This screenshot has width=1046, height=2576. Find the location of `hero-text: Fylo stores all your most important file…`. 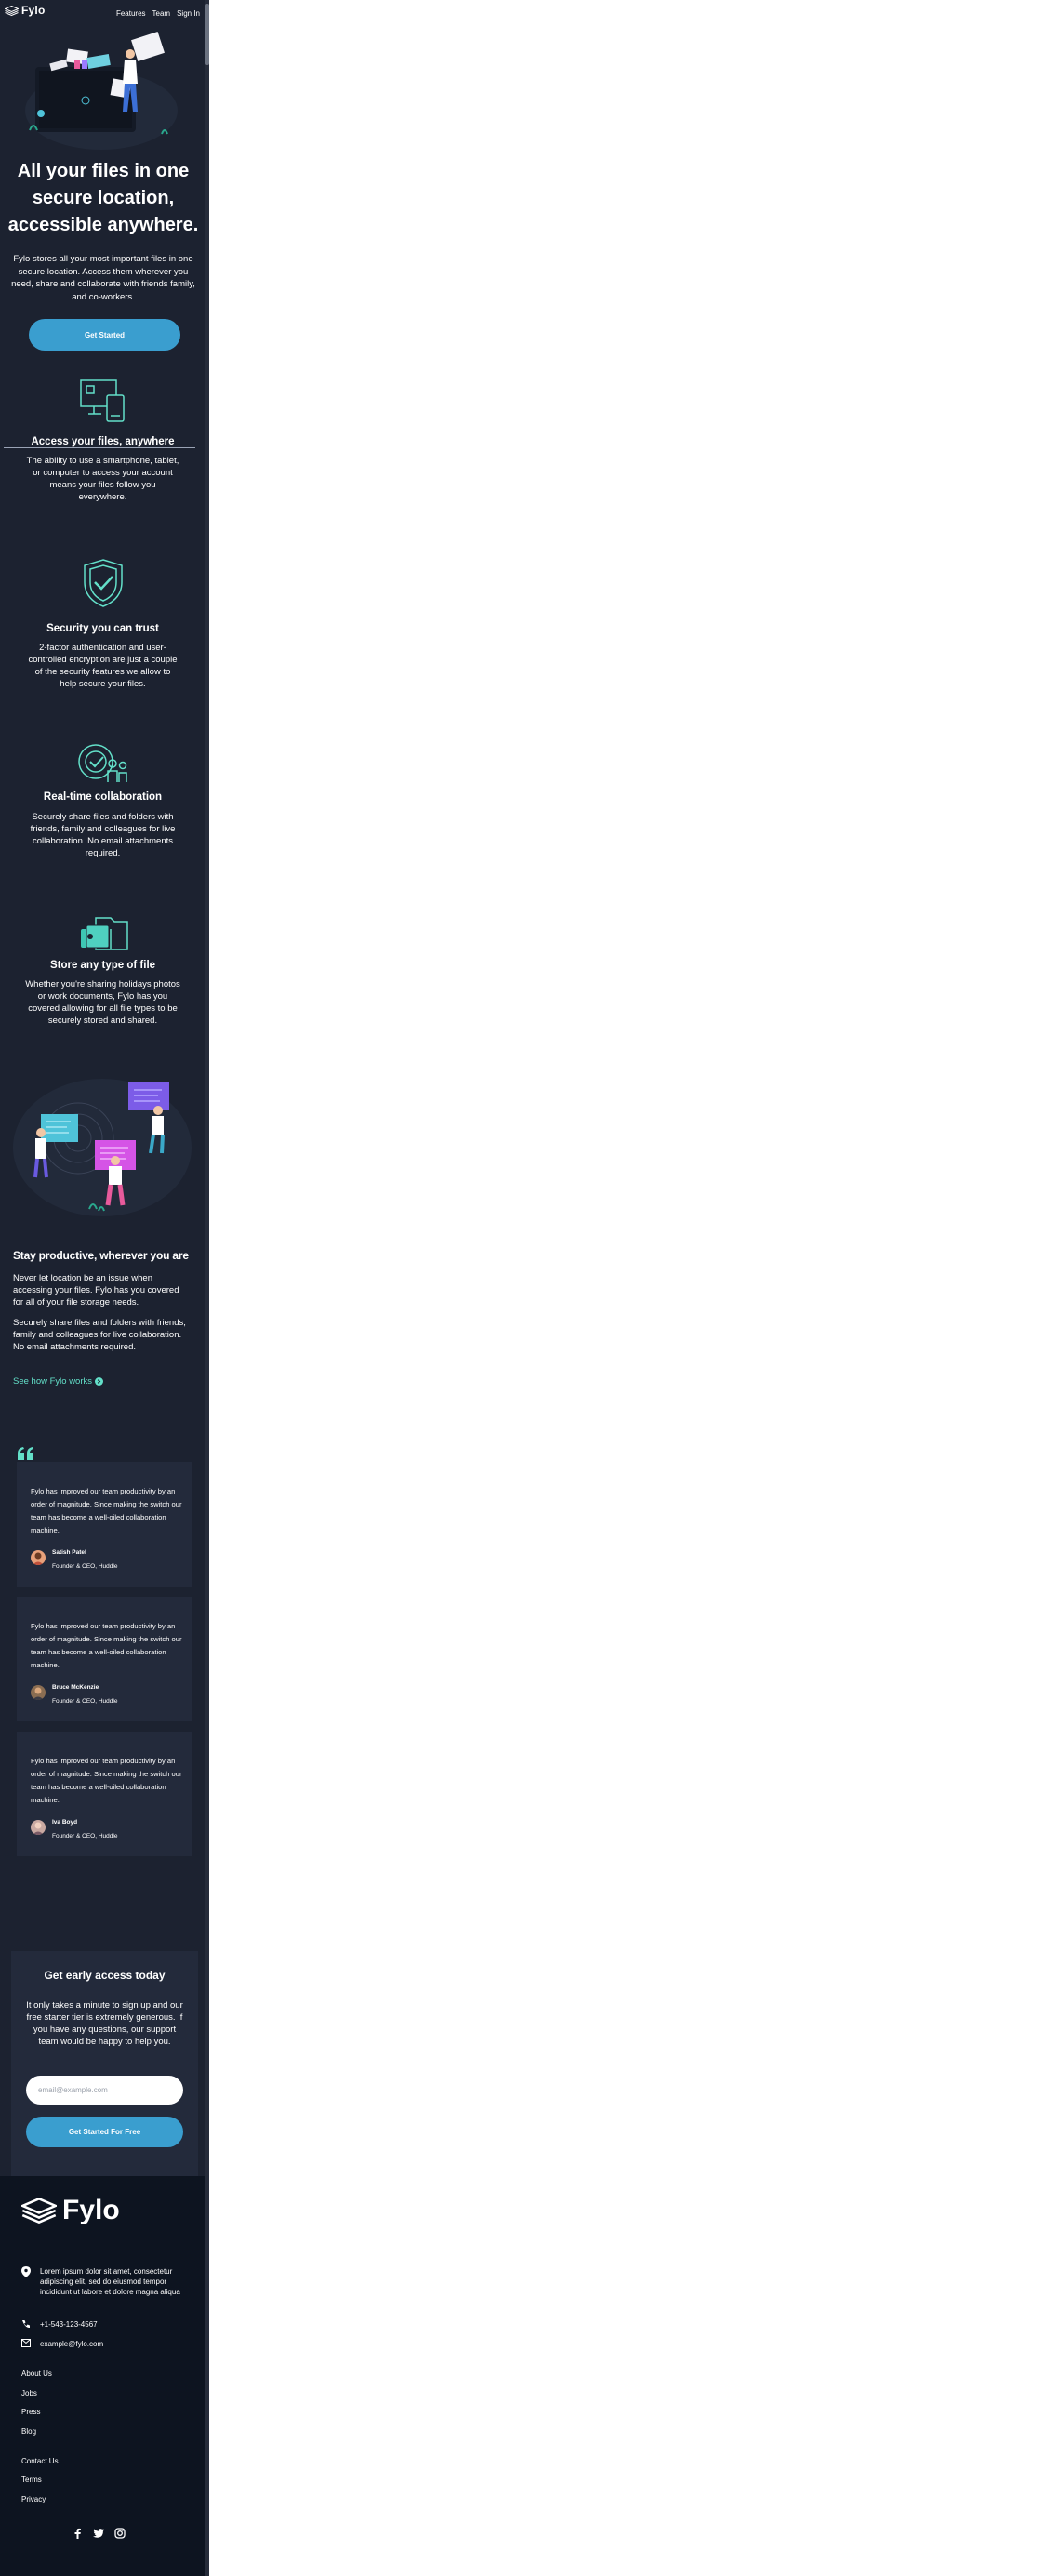

hero-text: Fylo stores all your most important file… is located at coordinates (103, 278).